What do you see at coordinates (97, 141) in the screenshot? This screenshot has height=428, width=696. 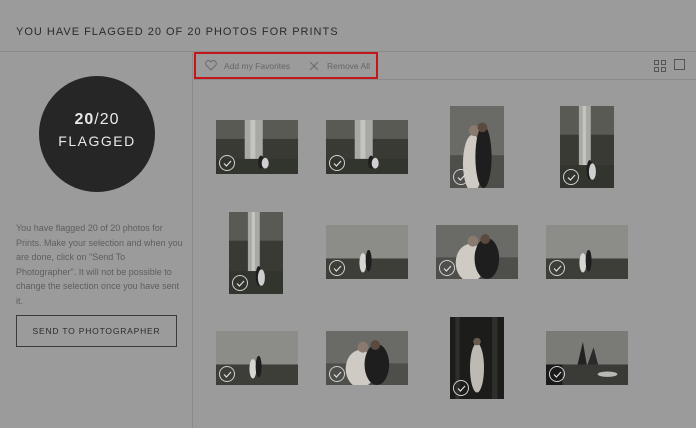 I see `flag-label: FLAGGED` at bounding box center [97, 141].